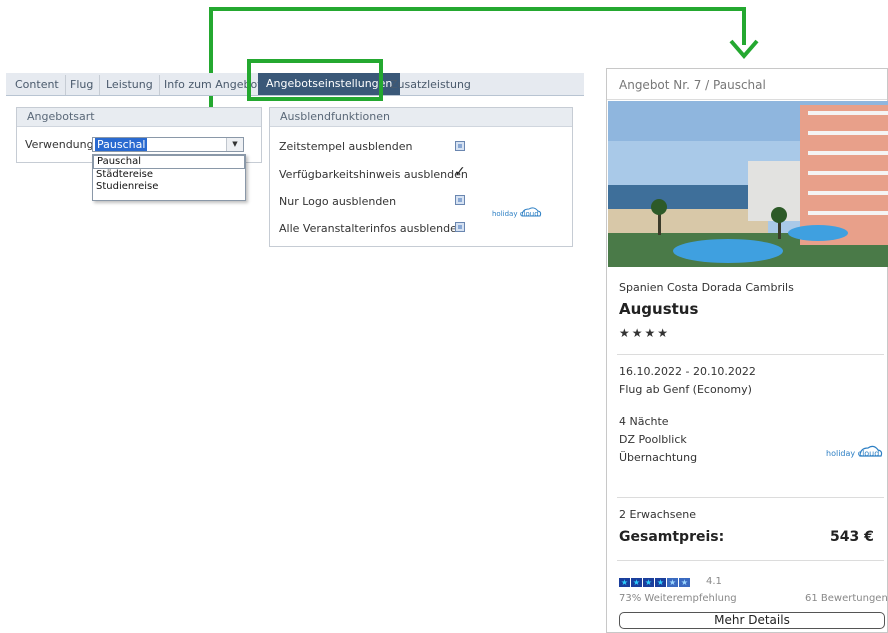  What do you see at coordinates (659, 309) in the screenshot?
I see `hotel-name: Augustus` at bounding box center [659, 309].